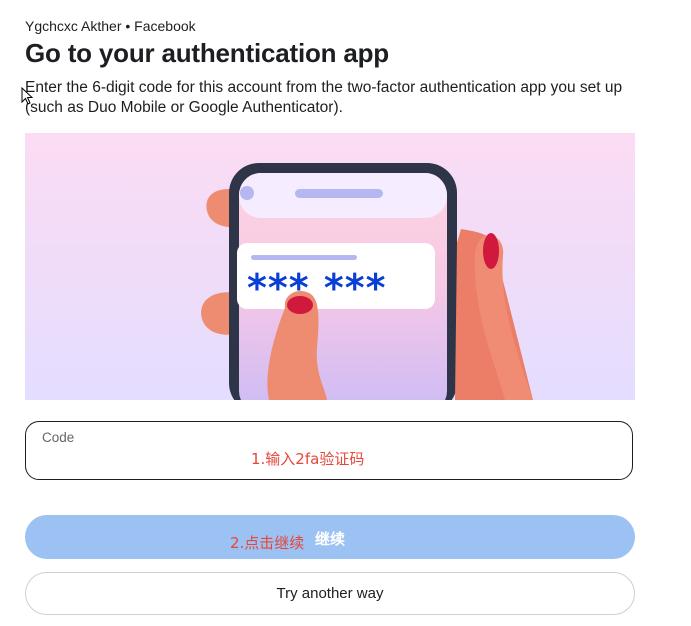 The height and width of the screenshot is (626, 691). What do you see at coordinates (330, 593) in the screenshot?
I see `try-another-way-button: Try another way` at bounding box center [330, 593].